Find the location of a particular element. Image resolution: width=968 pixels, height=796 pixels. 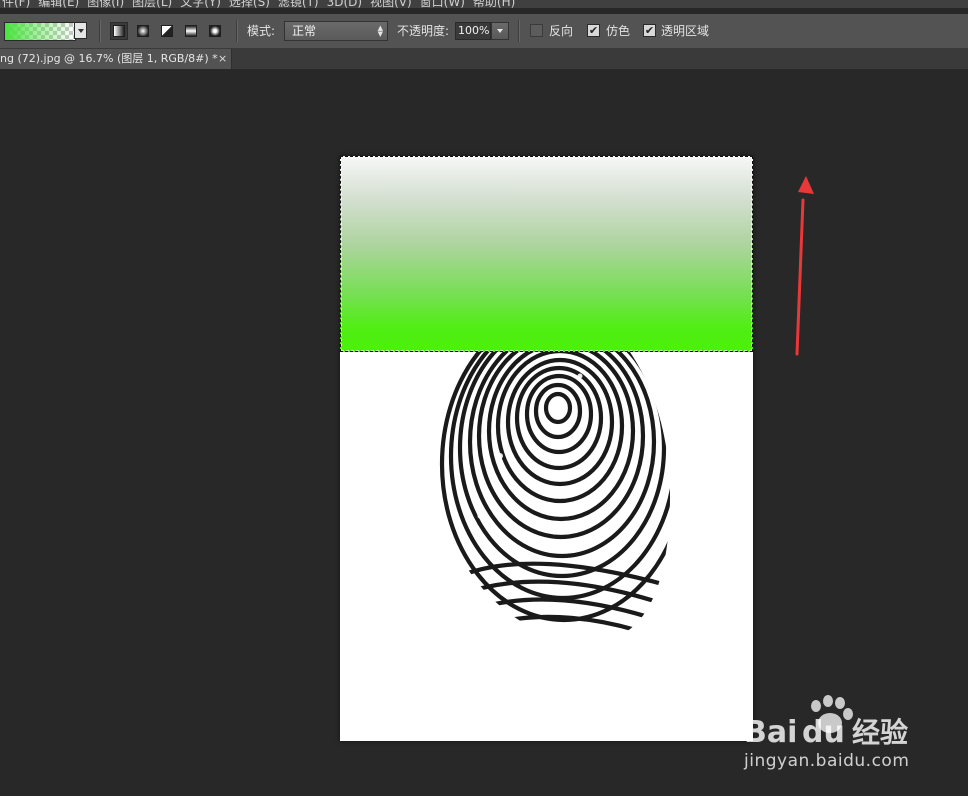

linear-gradient-button is located at coordinates (119, 31).